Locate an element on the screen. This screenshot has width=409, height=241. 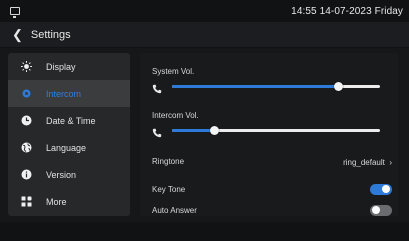
intercom-volume-fill is located at coordinates (193, 130).